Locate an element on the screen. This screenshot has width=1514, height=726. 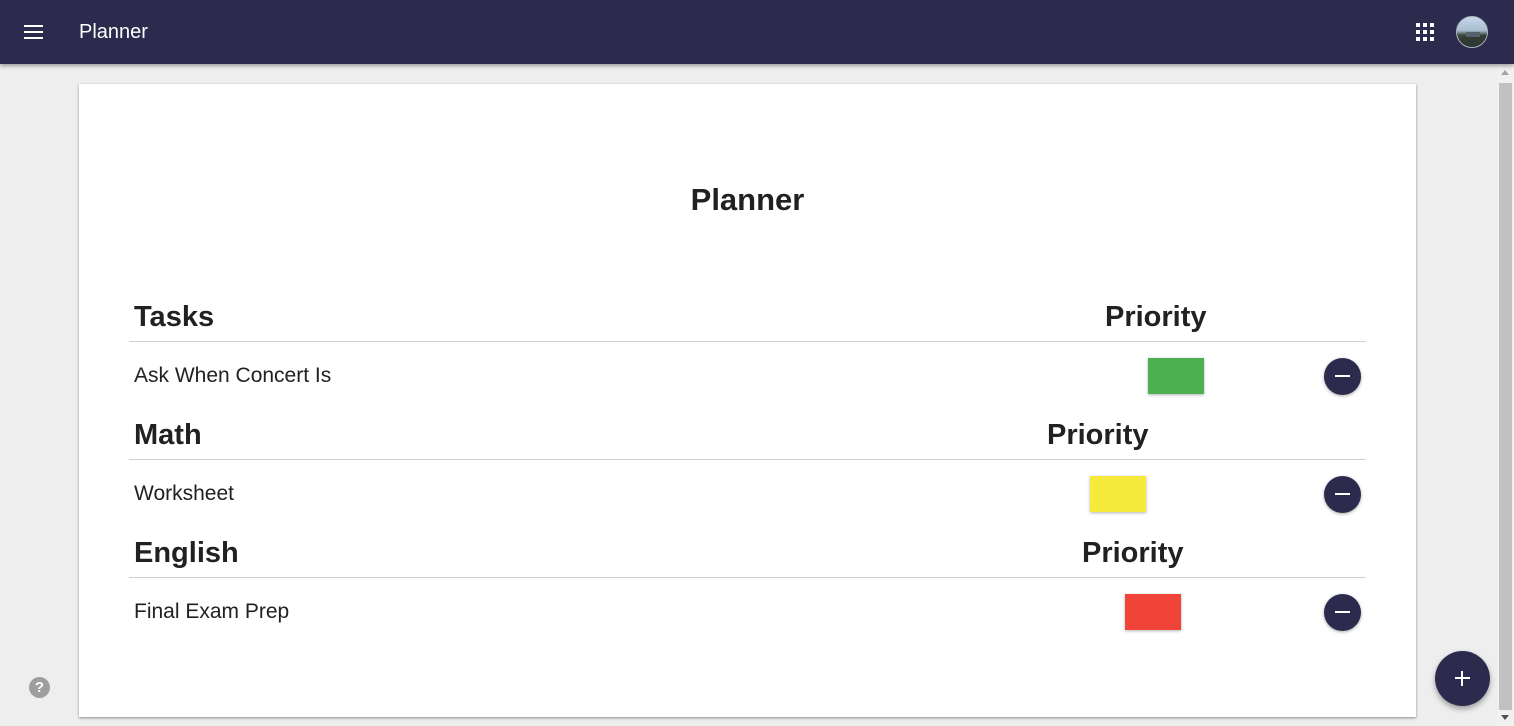
task-row: Final Exam Prep is located at coordinates (747, 609).